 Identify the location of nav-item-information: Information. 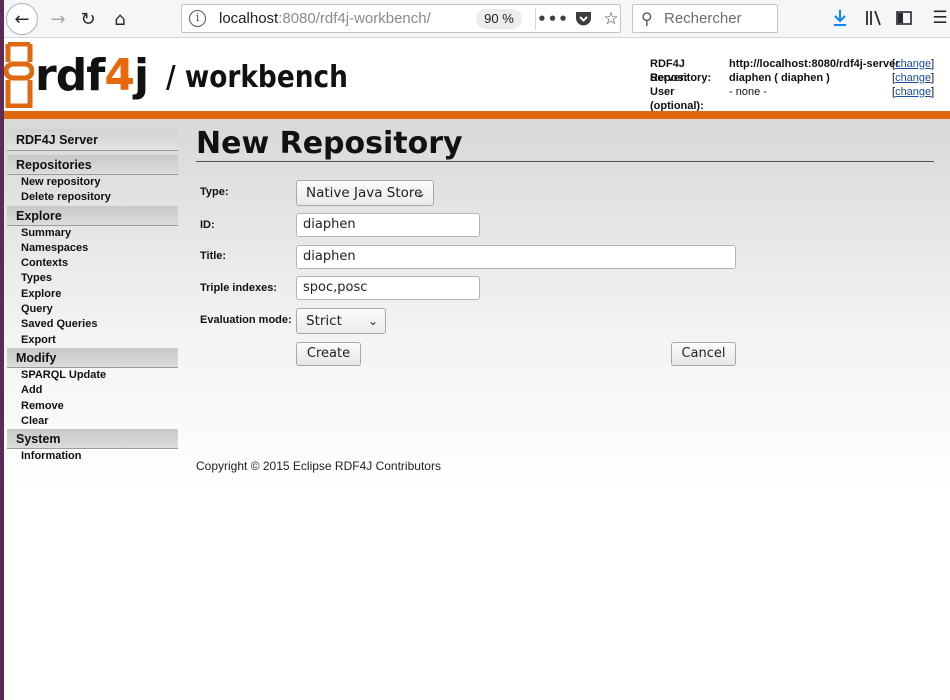
(92, 456).